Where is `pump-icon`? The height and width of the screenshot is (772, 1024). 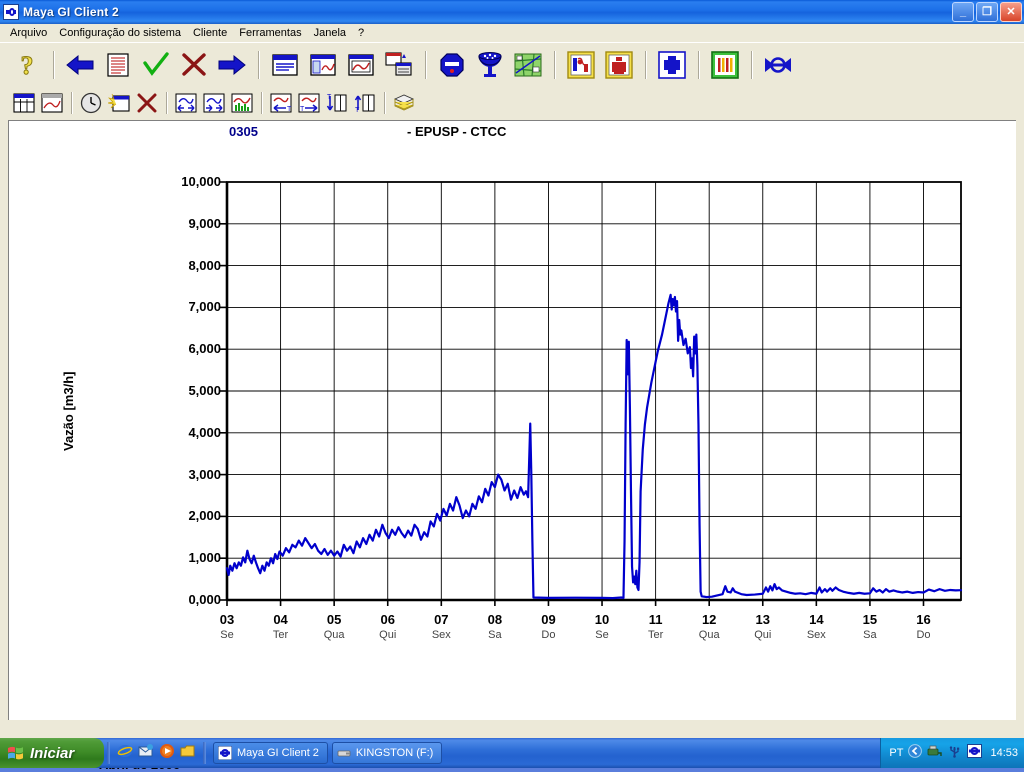 pump-icon is located at coordinates (619, 65).